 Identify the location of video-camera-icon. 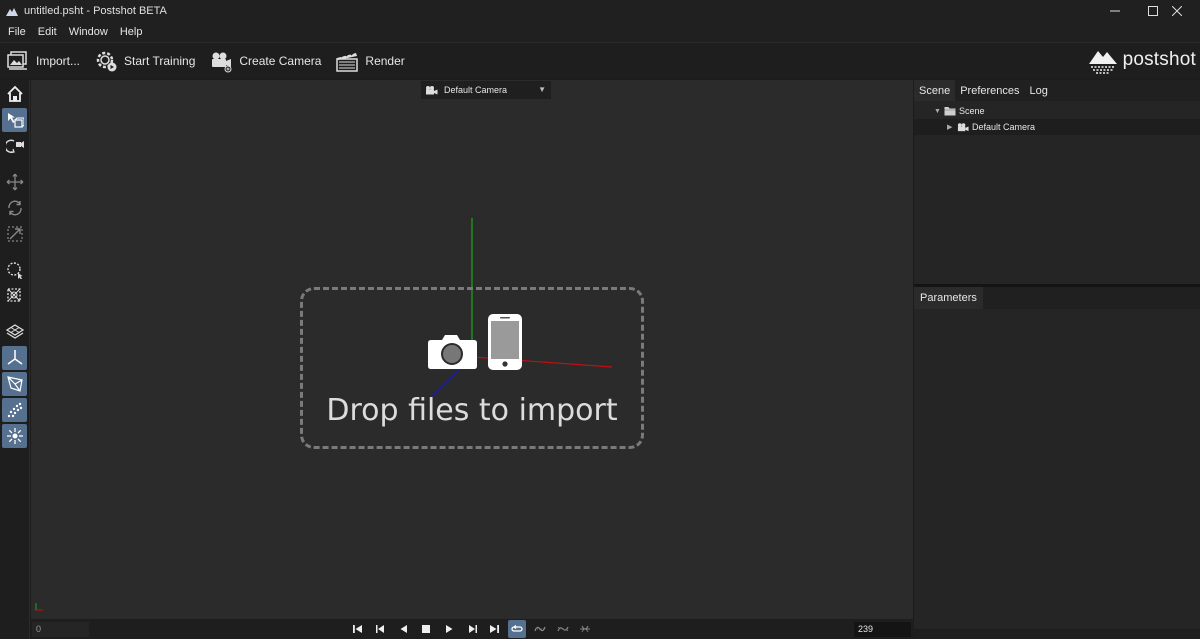
(432, 90).